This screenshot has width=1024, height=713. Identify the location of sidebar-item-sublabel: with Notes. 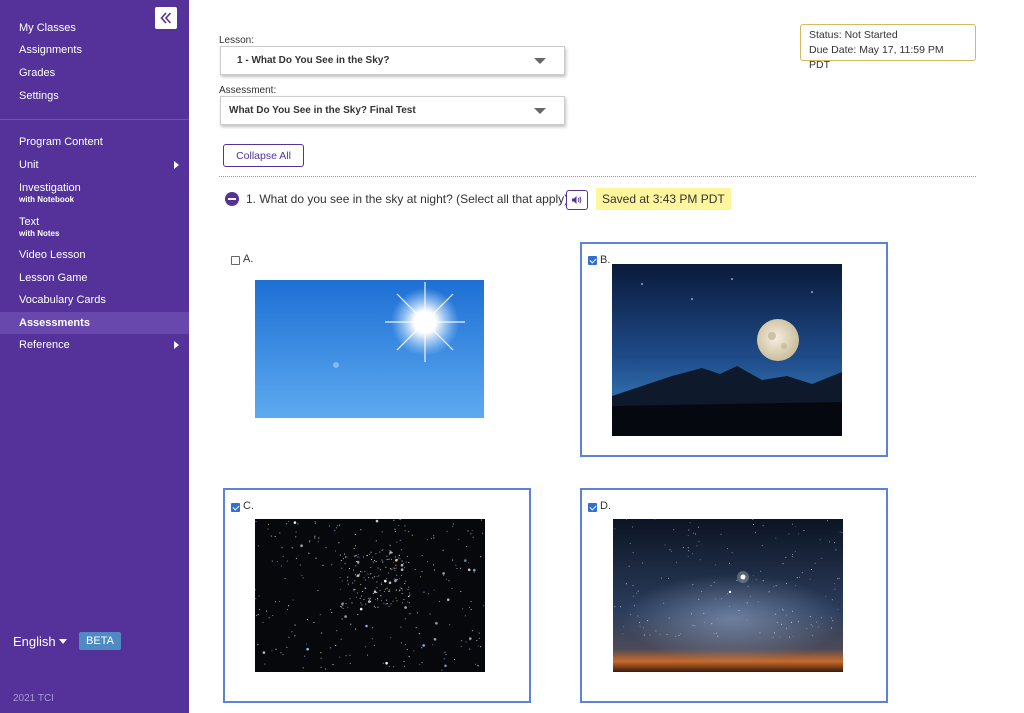
(39, 233).